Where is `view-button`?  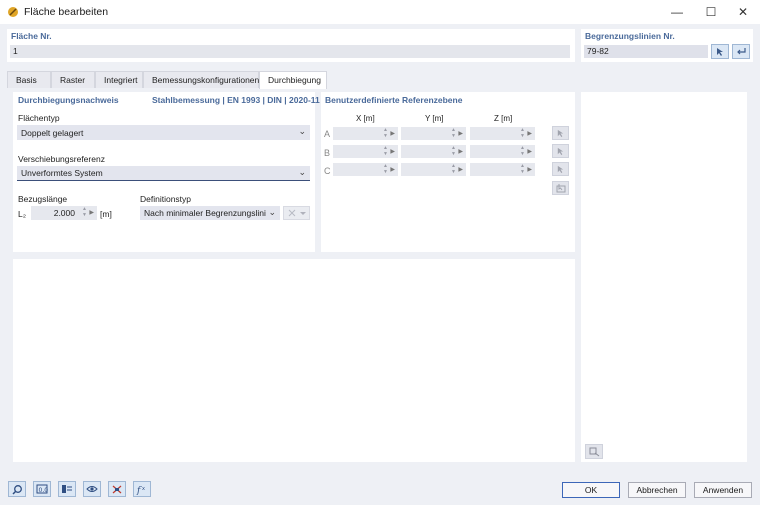 view-button is located at coordinates (92, 489).